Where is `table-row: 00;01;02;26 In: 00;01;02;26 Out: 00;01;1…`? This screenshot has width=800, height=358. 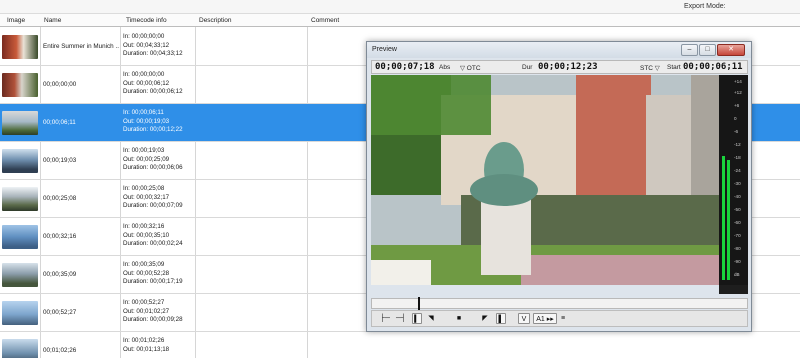 table-row: 00;01;02;26 In: 00;01;02;26 Out: 00;01;1… is located at coordinates (400, 345).